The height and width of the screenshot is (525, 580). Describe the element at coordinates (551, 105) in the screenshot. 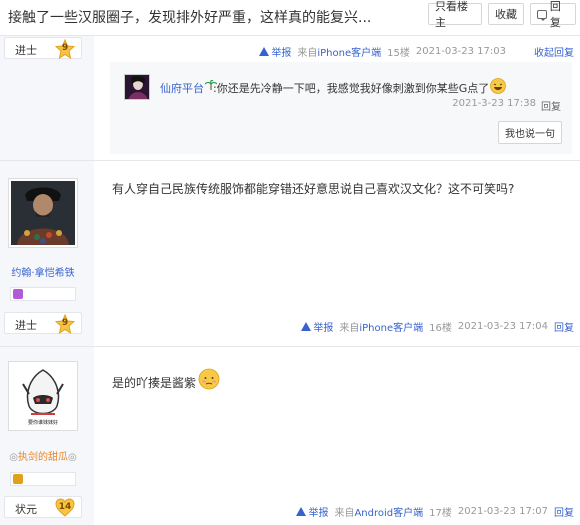

I see `sub-reply-reply-link: 回复` at that location.